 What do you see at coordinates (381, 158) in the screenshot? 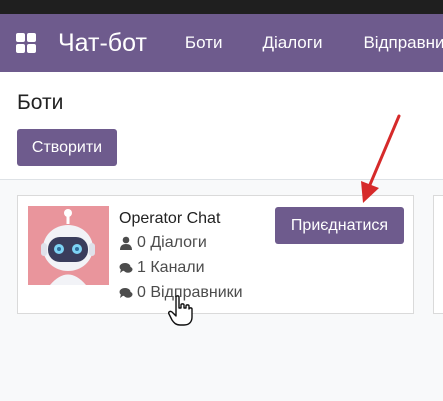
I see `annotation-arrow-icon` at bounding box center [381, 158].